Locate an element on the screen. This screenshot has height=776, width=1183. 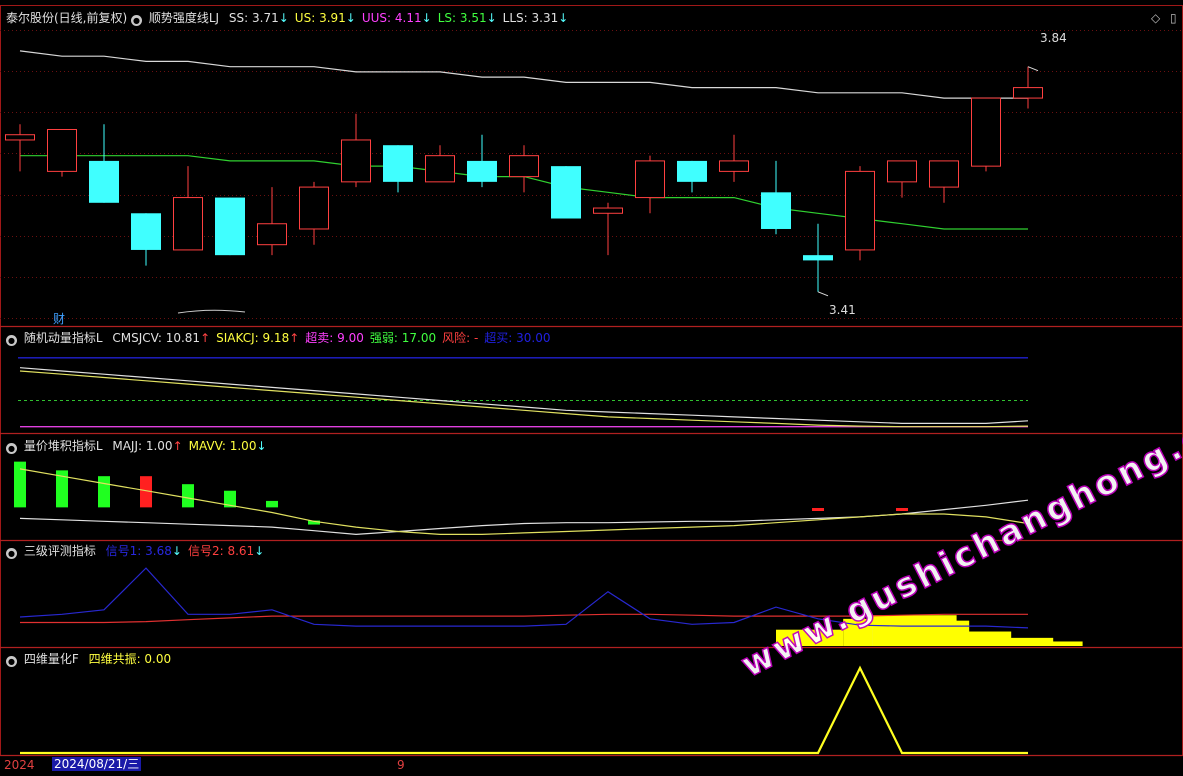
indicator-value: US: 3.91↓ is located at coordinates (325, 18).